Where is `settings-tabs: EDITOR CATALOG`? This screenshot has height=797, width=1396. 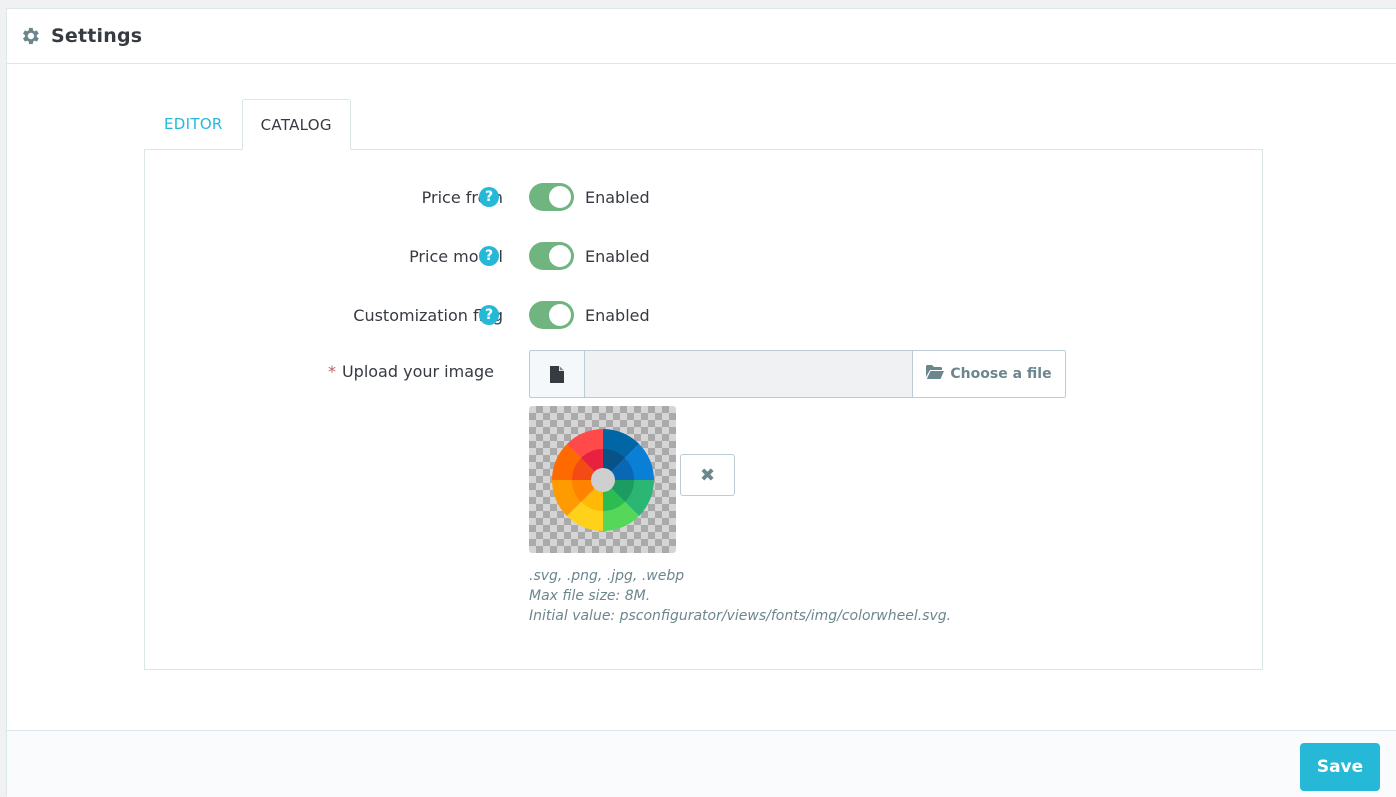
settings-tabs: EDITOR CATALOG is located at coordinates (248, 124).